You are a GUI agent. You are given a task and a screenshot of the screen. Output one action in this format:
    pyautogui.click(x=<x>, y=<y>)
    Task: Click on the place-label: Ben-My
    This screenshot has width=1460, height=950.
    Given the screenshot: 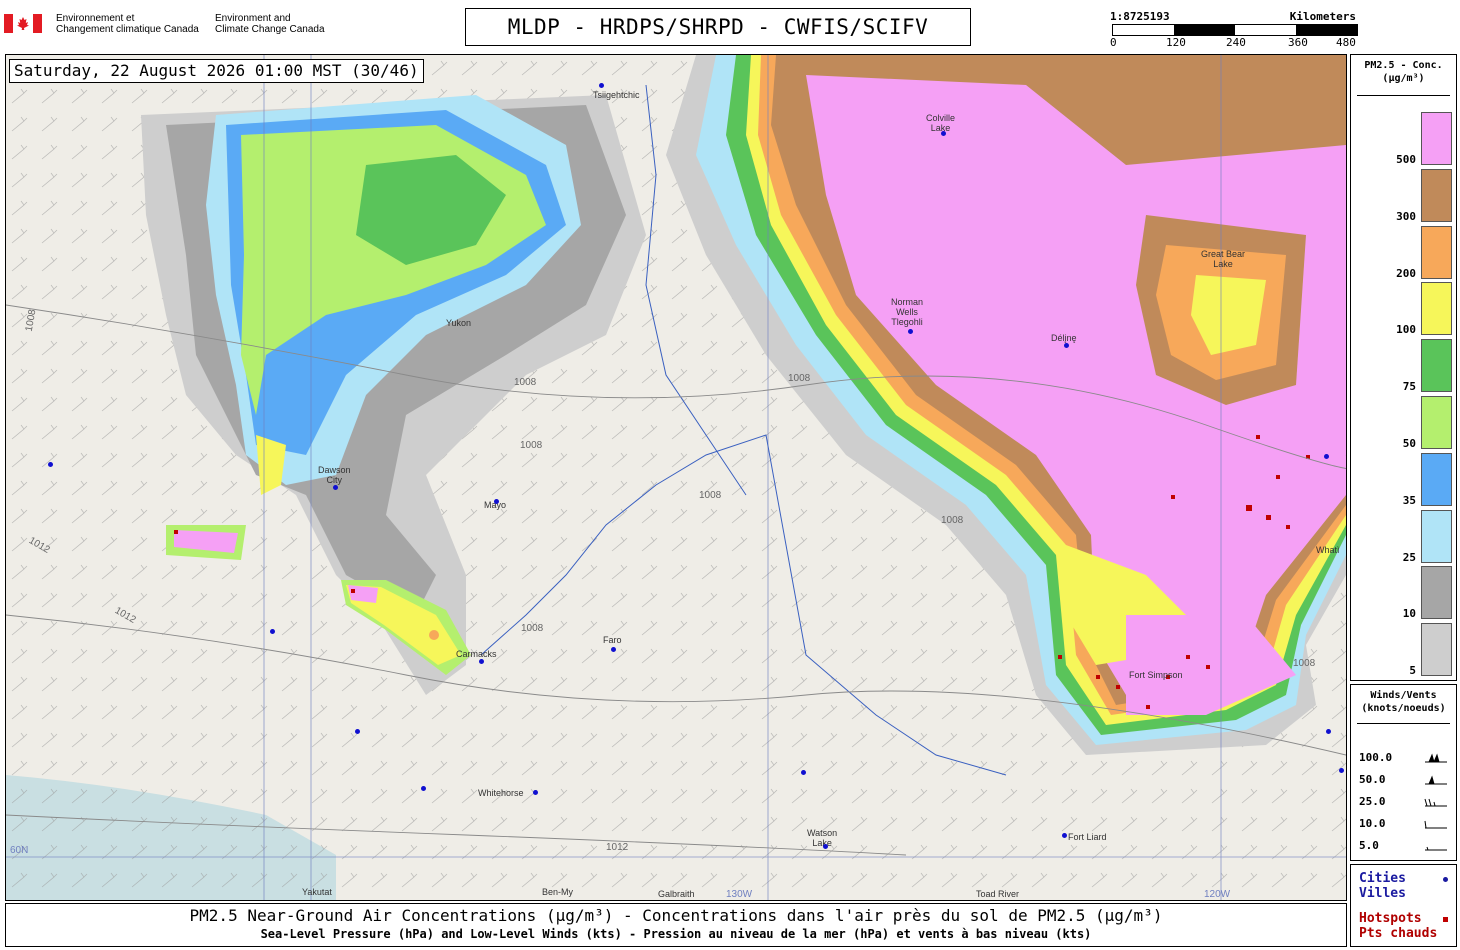 What is the action you would take?
    pyautogui.click(x=558, y=892)
    